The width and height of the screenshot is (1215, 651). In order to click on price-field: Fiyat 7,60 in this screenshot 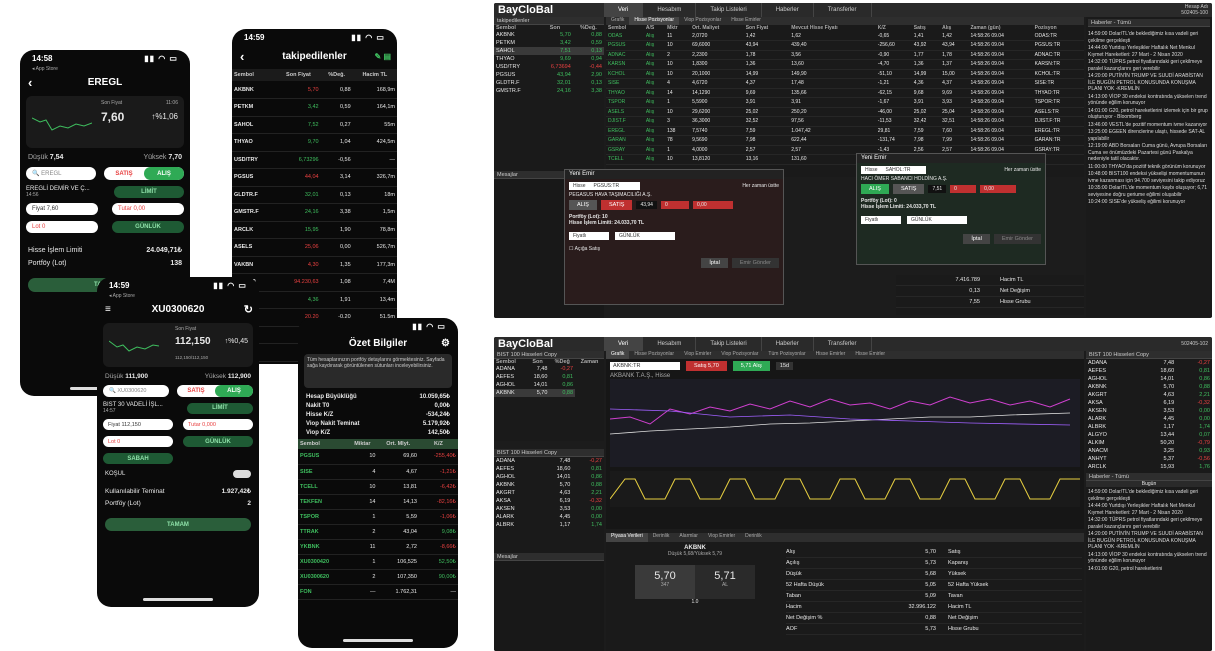, I will do `click(62, 209)`.